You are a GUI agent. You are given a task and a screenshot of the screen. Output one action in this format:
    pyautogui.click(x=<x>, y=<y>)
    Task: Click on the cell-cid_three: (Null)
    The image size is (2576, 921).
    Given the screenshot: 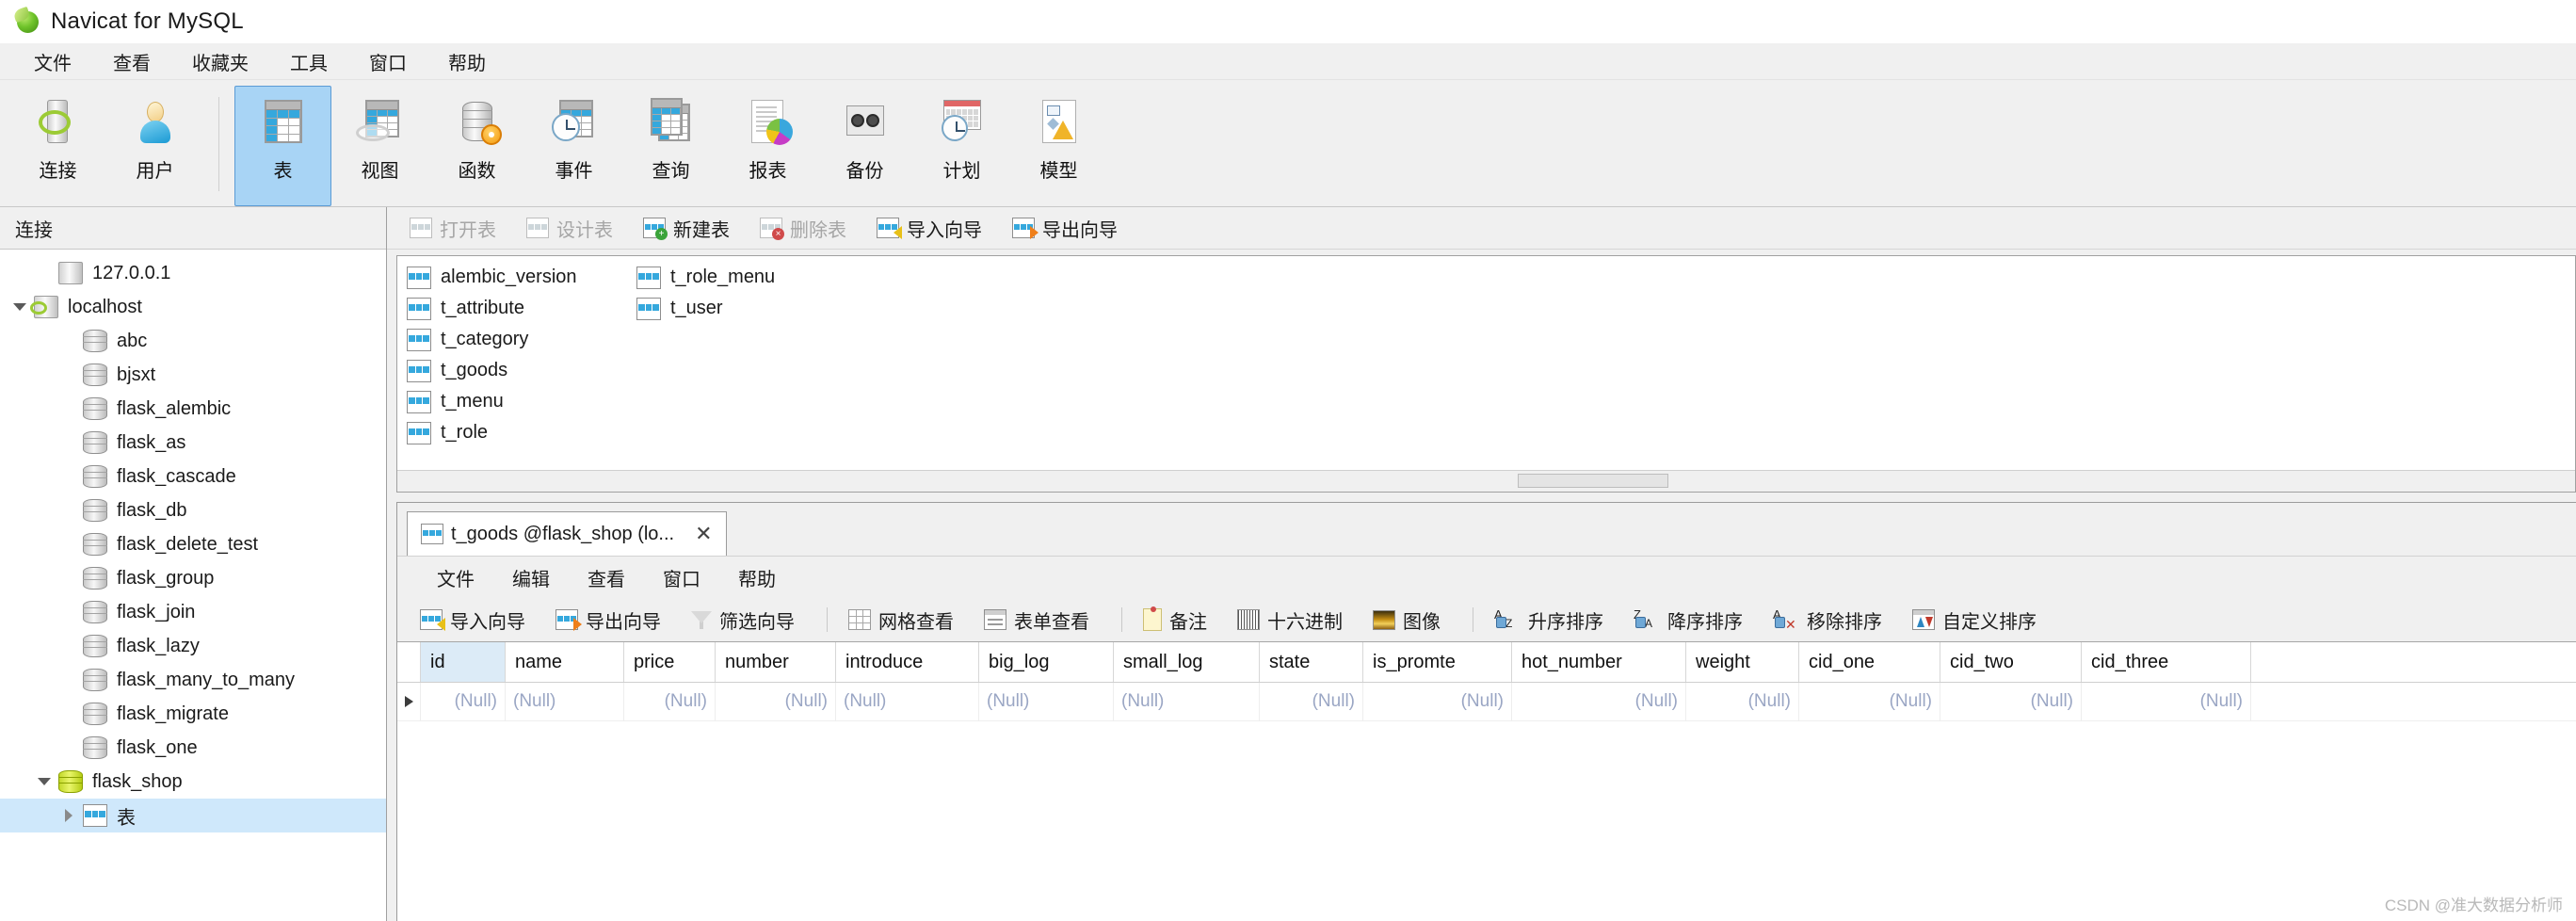 What is the action you would take?
    pyautogui.click(x=2166, y=701)
    